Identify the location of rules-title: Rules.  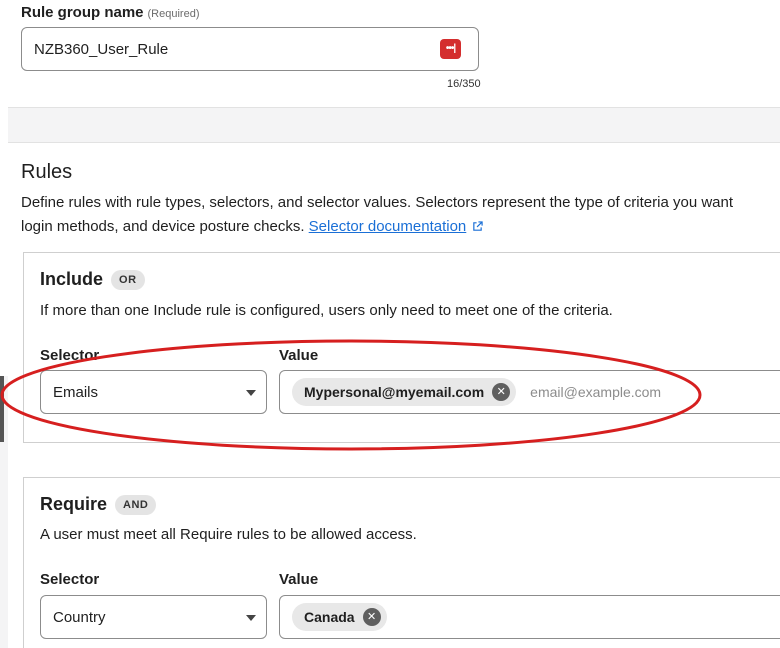
(47, 172).